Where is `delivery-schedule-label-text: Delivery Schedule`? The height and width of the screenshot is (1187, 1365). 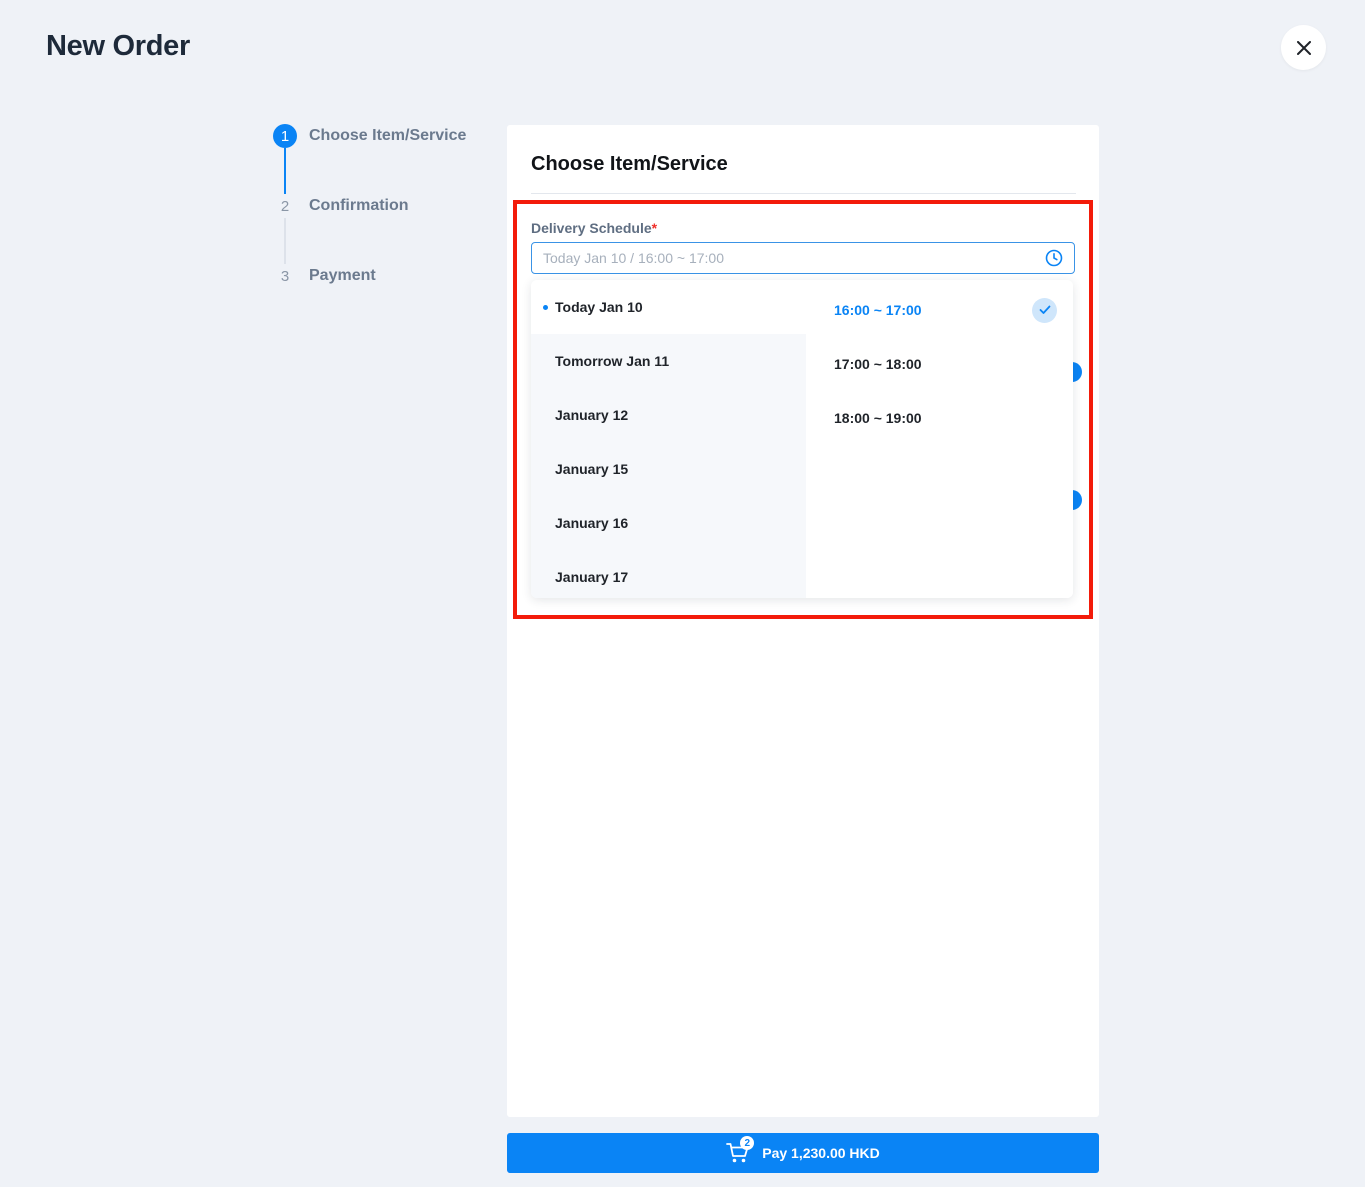 delivery-schedule-label-text: Delivery Schedule is located at coordinates (591, 228).